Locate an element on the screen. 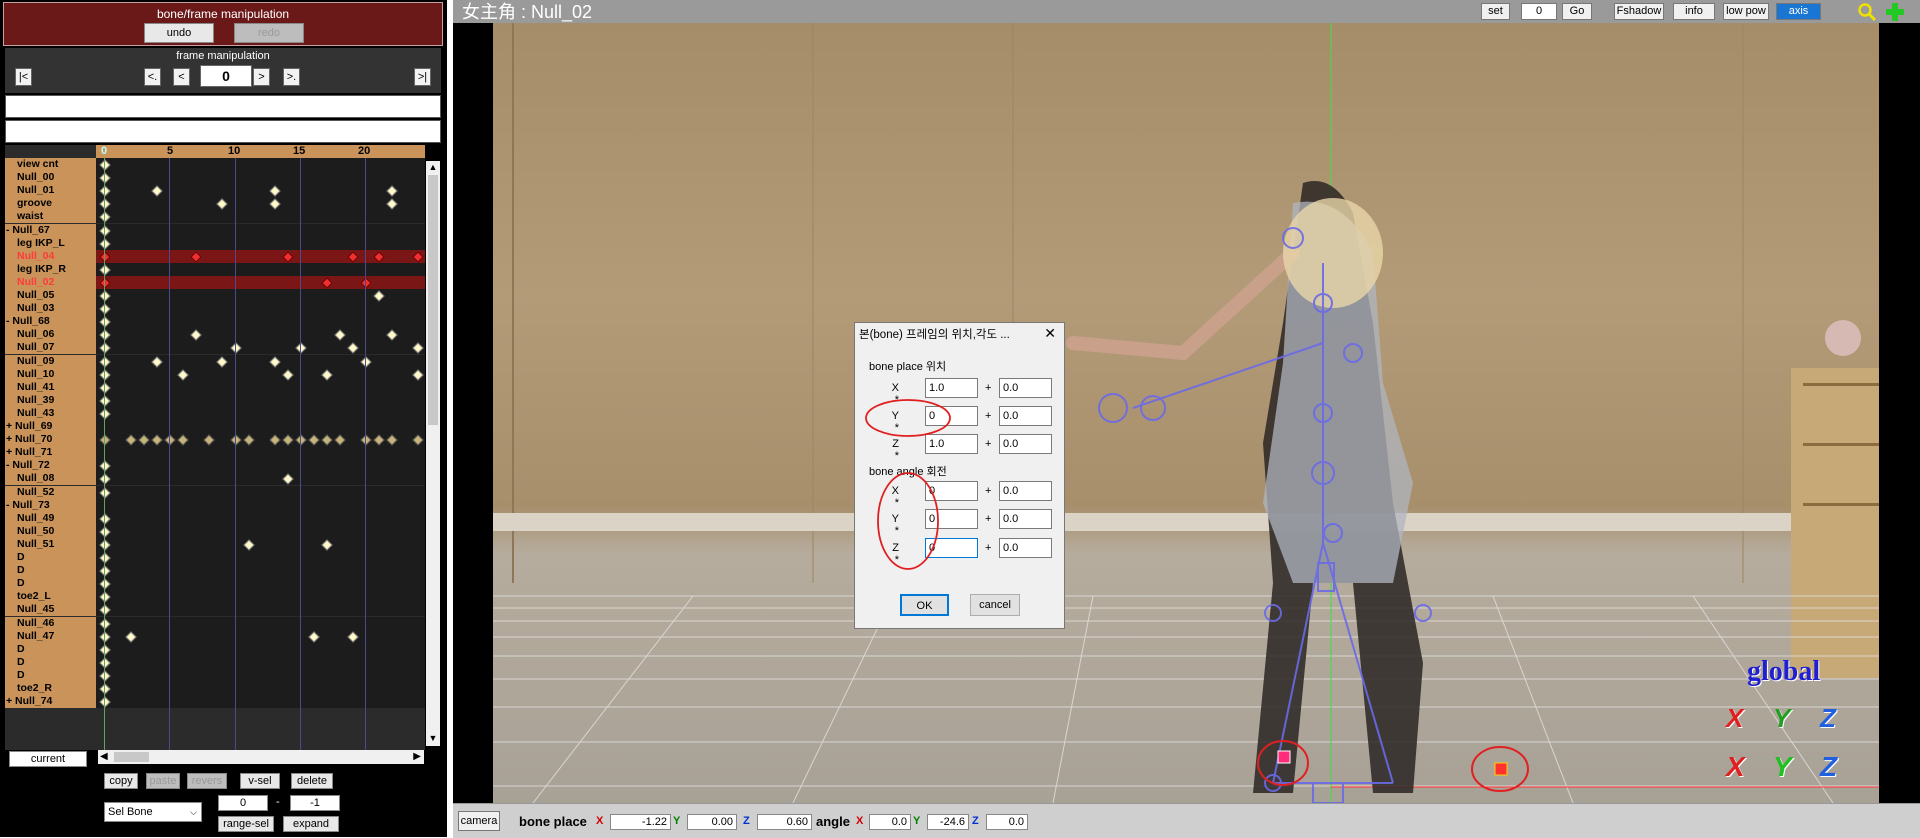 The width and height of the screenshot is (1920, 838). bone-label: Null_03 is located at coordinates (56, 309).